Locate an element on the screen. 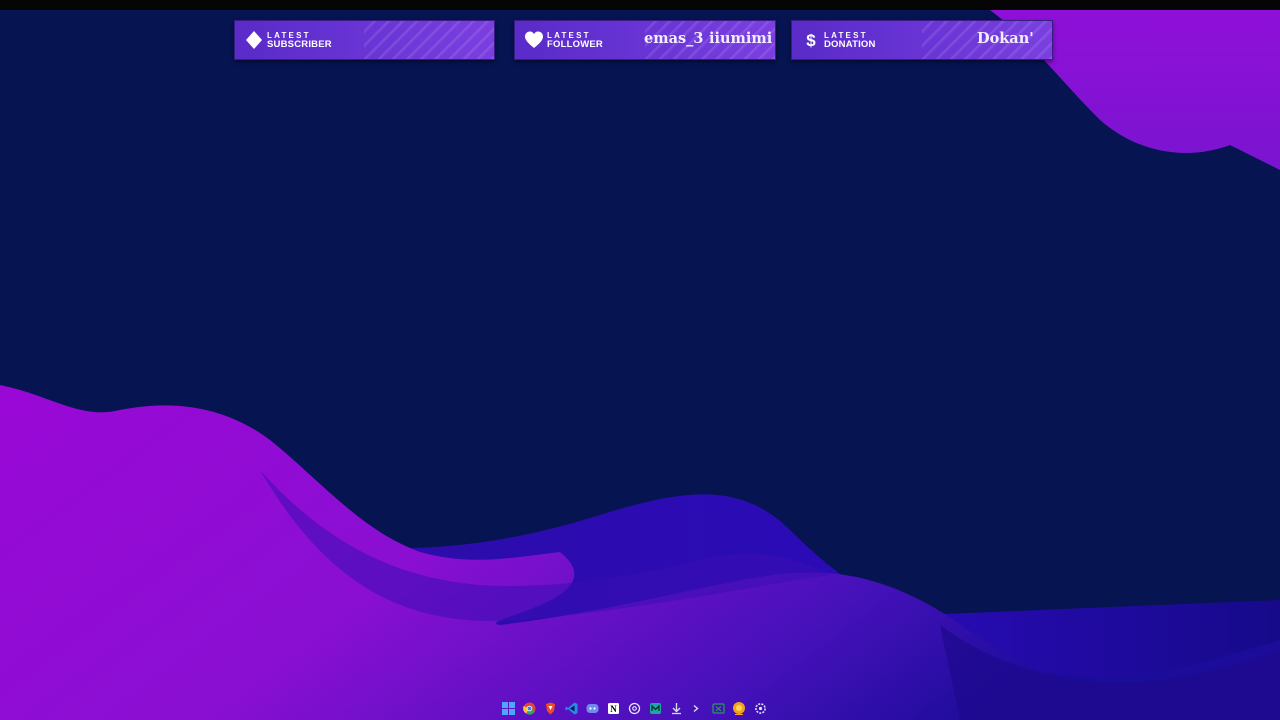 This screenshot has width=1280, height=720. orange-app-icon is located at coordinates (739, 708).